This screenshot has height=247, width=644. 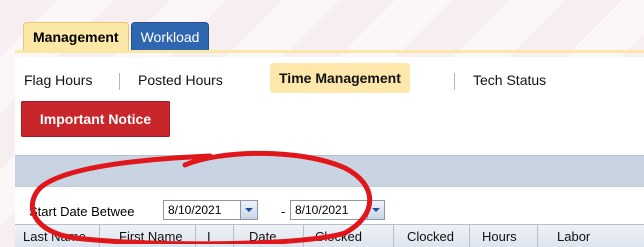 I want to click on column-date: Date, so click(x=262, y=236).